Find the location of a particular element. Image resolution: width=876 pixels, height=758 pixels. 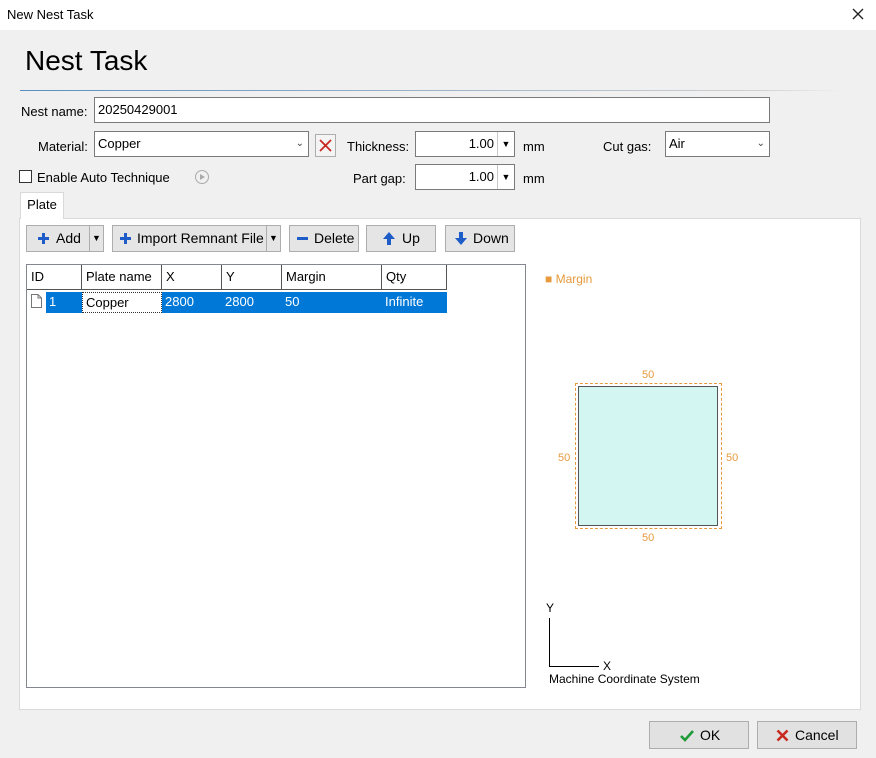

cell-margin: 50 is located at coordinates (332, 302).